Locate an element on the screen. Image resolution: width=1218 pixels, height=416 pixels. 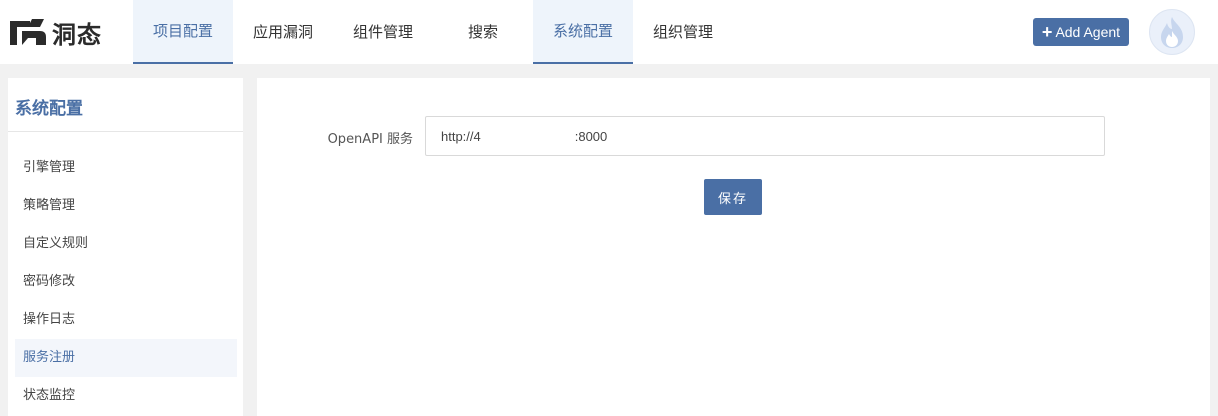
brand-logo-icon is located at coordinates (28, 32).